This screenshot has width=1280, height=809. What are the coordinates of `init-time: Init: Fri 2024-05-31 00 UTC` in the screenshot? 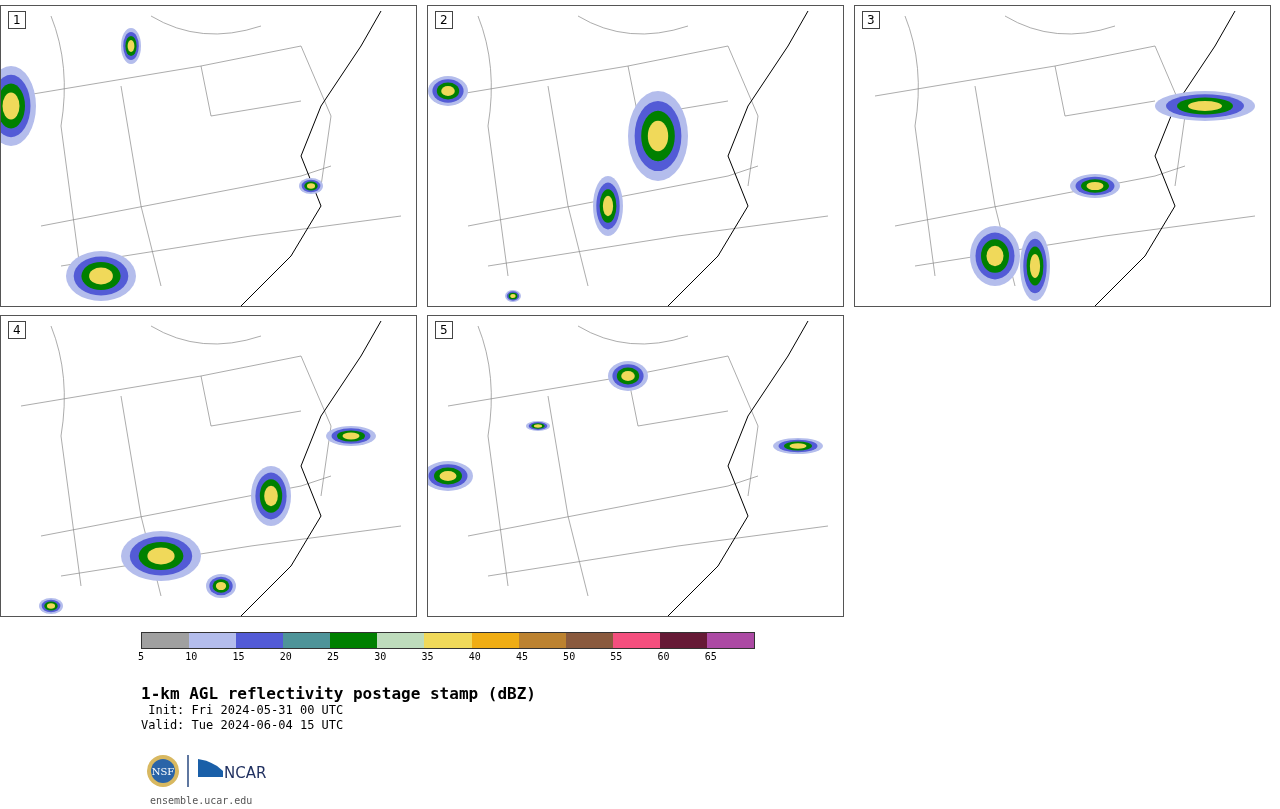 It's located at (246, 710).